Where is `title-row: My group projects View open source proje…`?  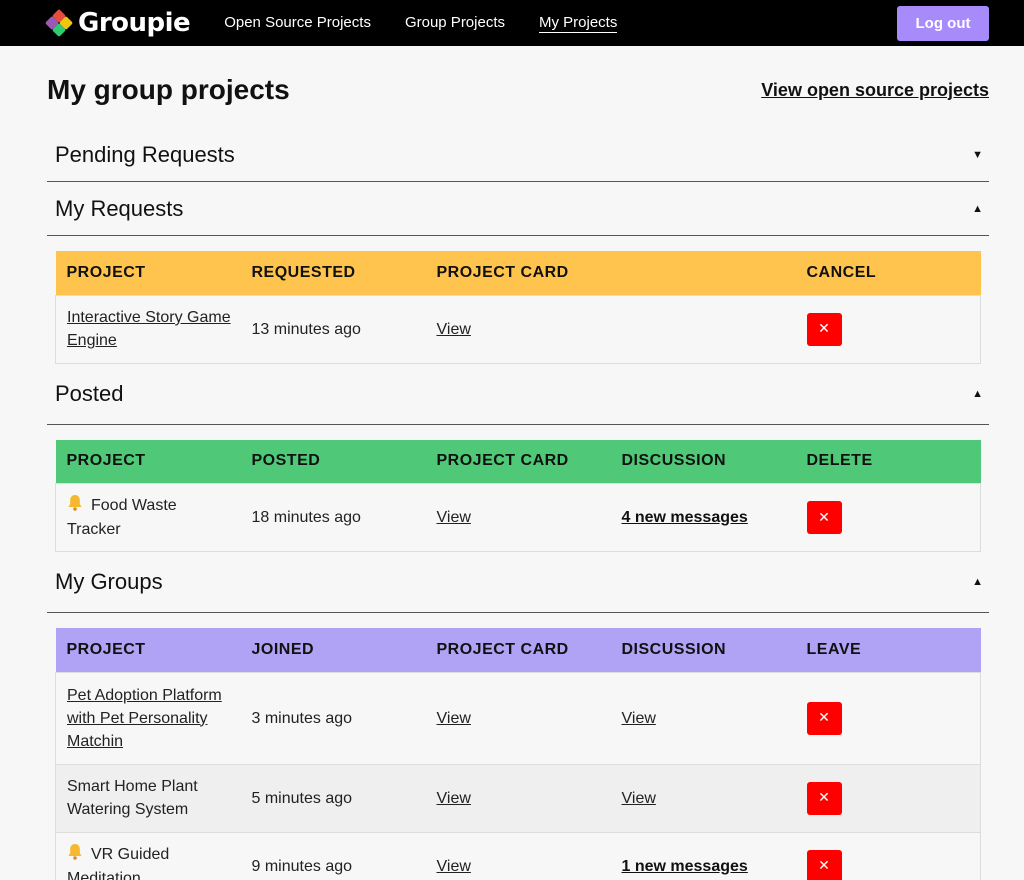 title-row: My group projects View open source proje… is located at coordinates (518, 87).